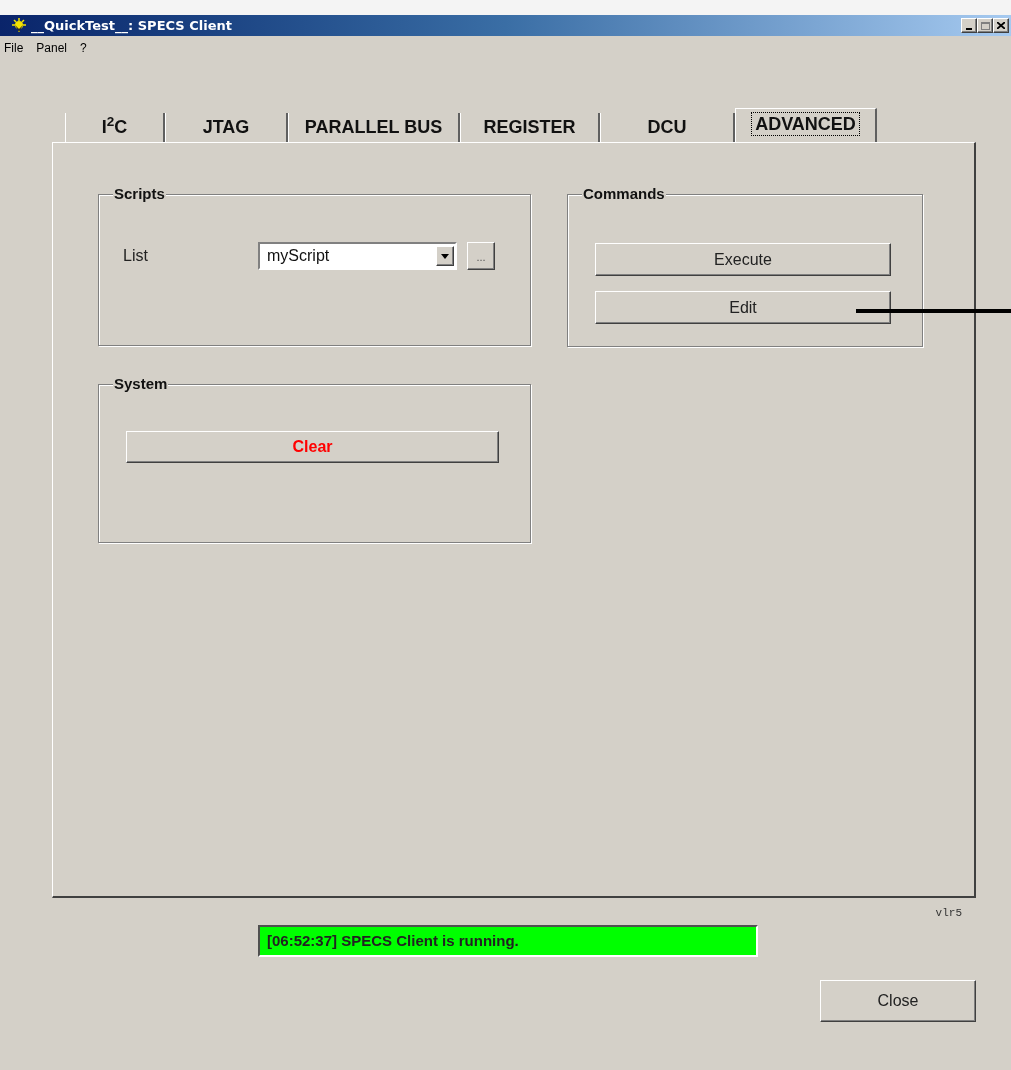 This screenshot has width=1011, height=1070. I want to click on tab: I$^{2}$C, so click(115, 127).